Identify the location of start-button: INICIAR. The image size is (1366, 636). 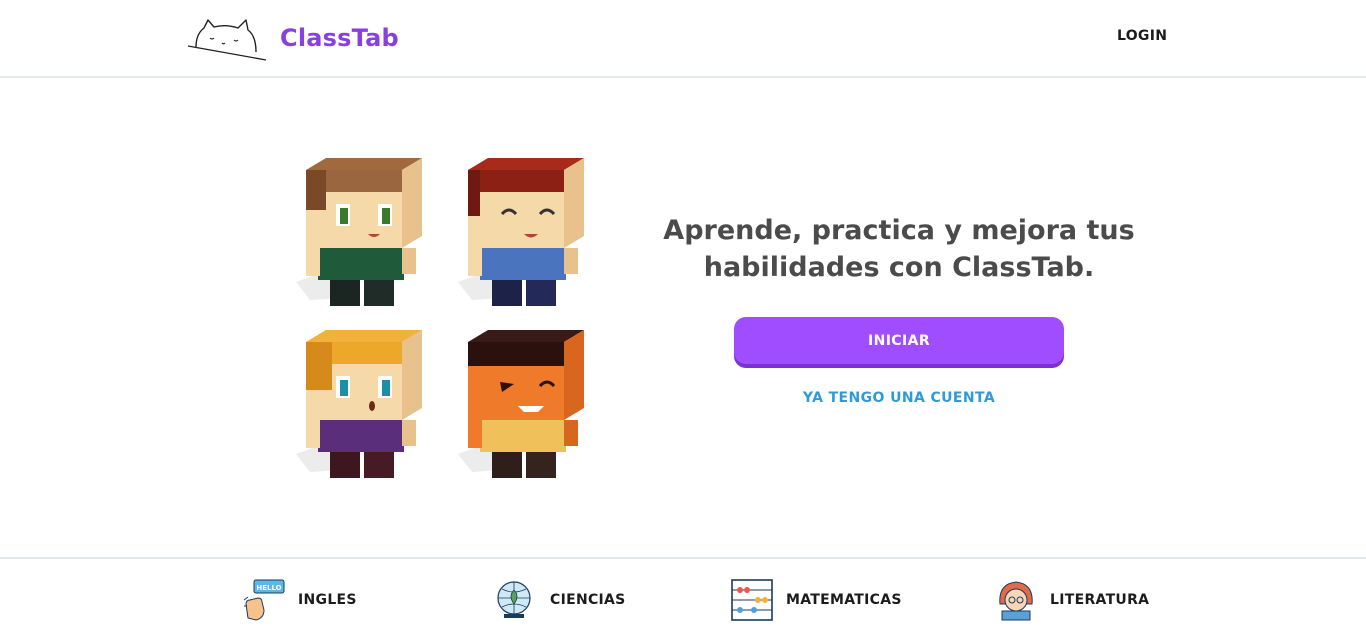
(899, 340).